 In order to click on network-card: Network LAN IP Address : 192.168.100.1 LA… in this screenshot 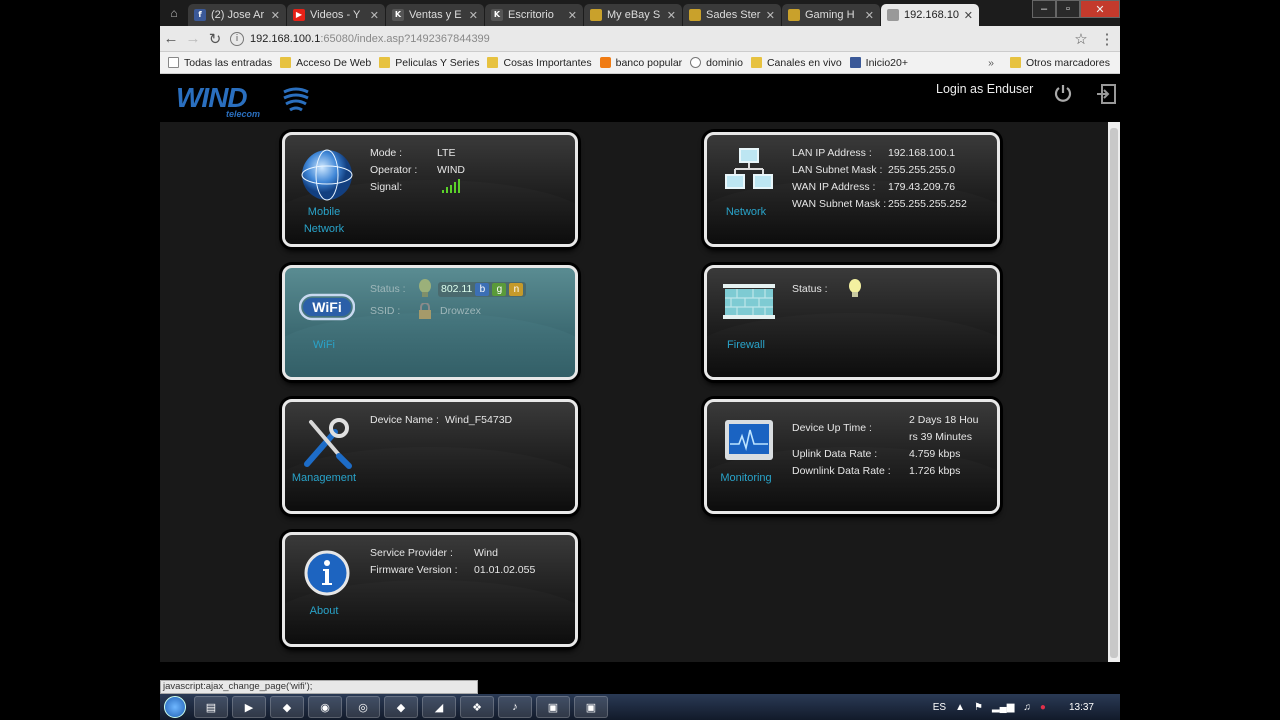, I will do `click(852, 189)`.